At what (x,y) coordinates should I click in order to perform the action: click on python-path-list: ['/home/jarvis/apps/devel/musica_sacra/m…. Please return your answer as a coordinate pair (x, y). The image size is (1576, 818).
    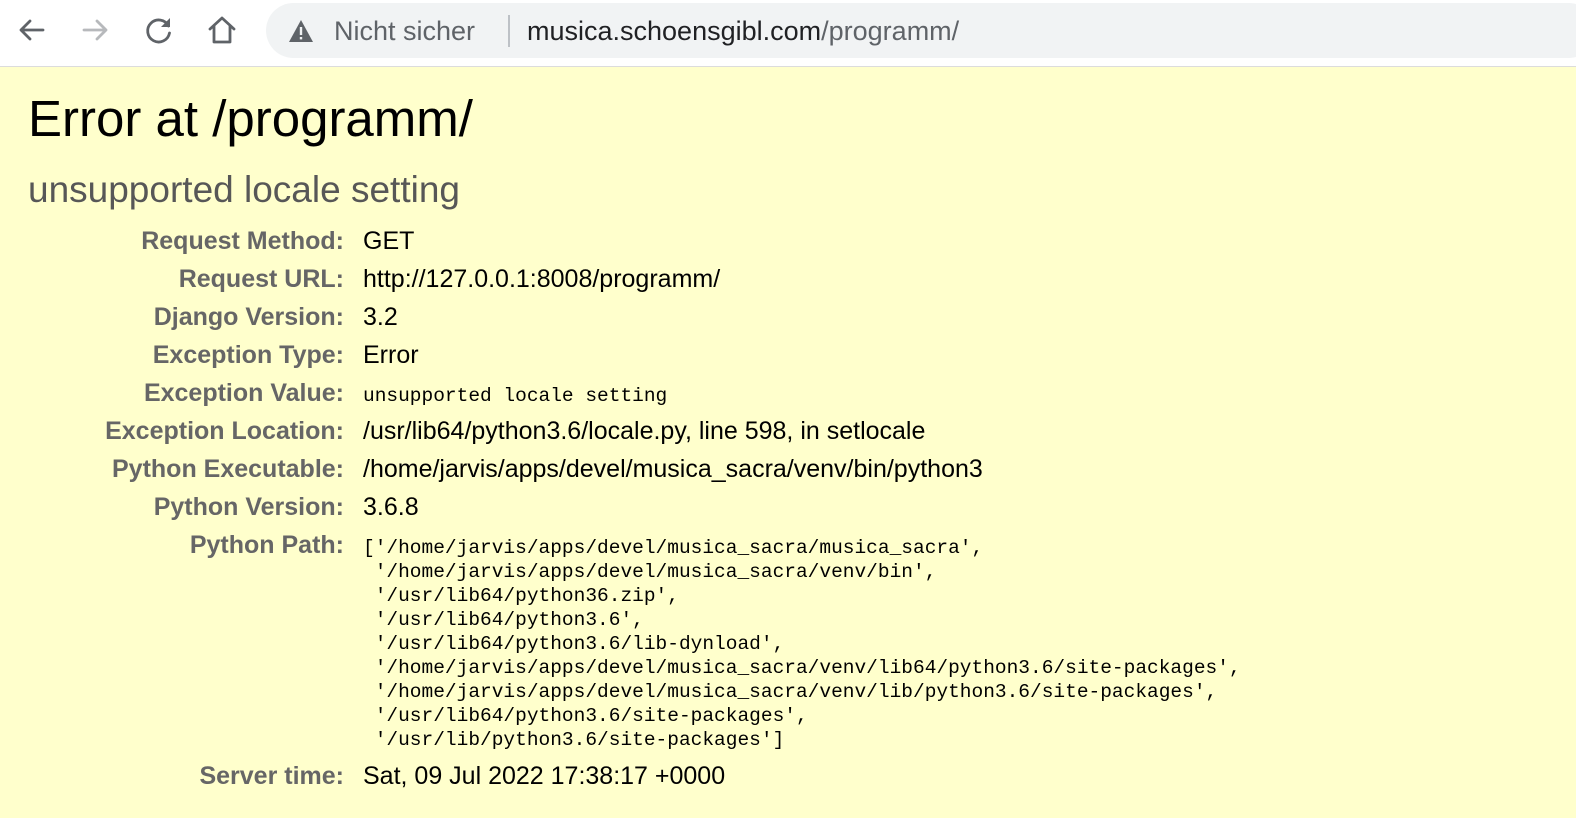
    Looking at the image, I should click on (802, 644).